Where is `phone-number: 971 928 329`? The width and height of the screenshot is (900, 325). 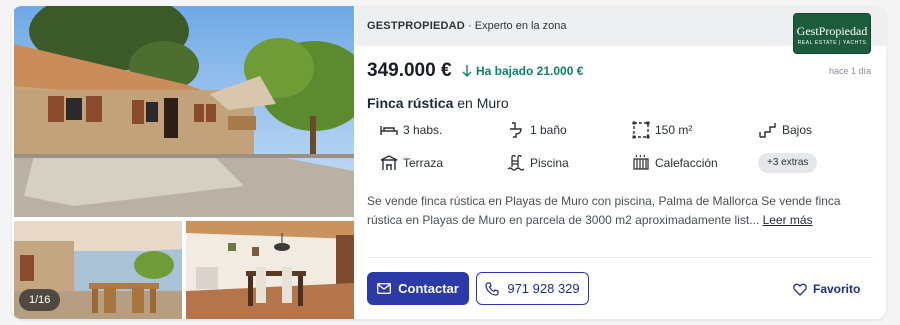
phone-number: 971 928 329 is located at coordinates (543, 288).